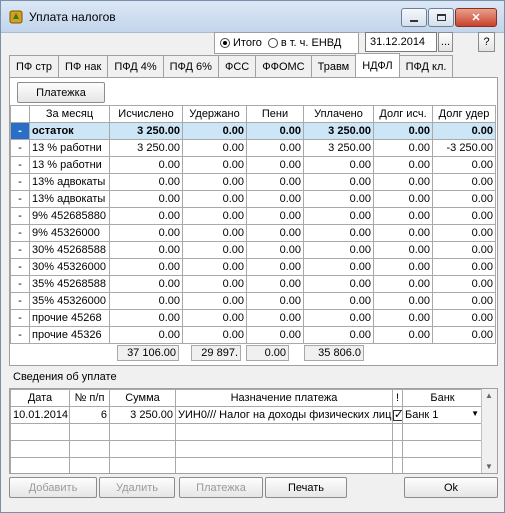 This screenshot has height=513, width=505. What do you see at coordinates (146, 114) in the screenshot?
I see `header-calculated: Исчислено` at bounding box center [146, 114].